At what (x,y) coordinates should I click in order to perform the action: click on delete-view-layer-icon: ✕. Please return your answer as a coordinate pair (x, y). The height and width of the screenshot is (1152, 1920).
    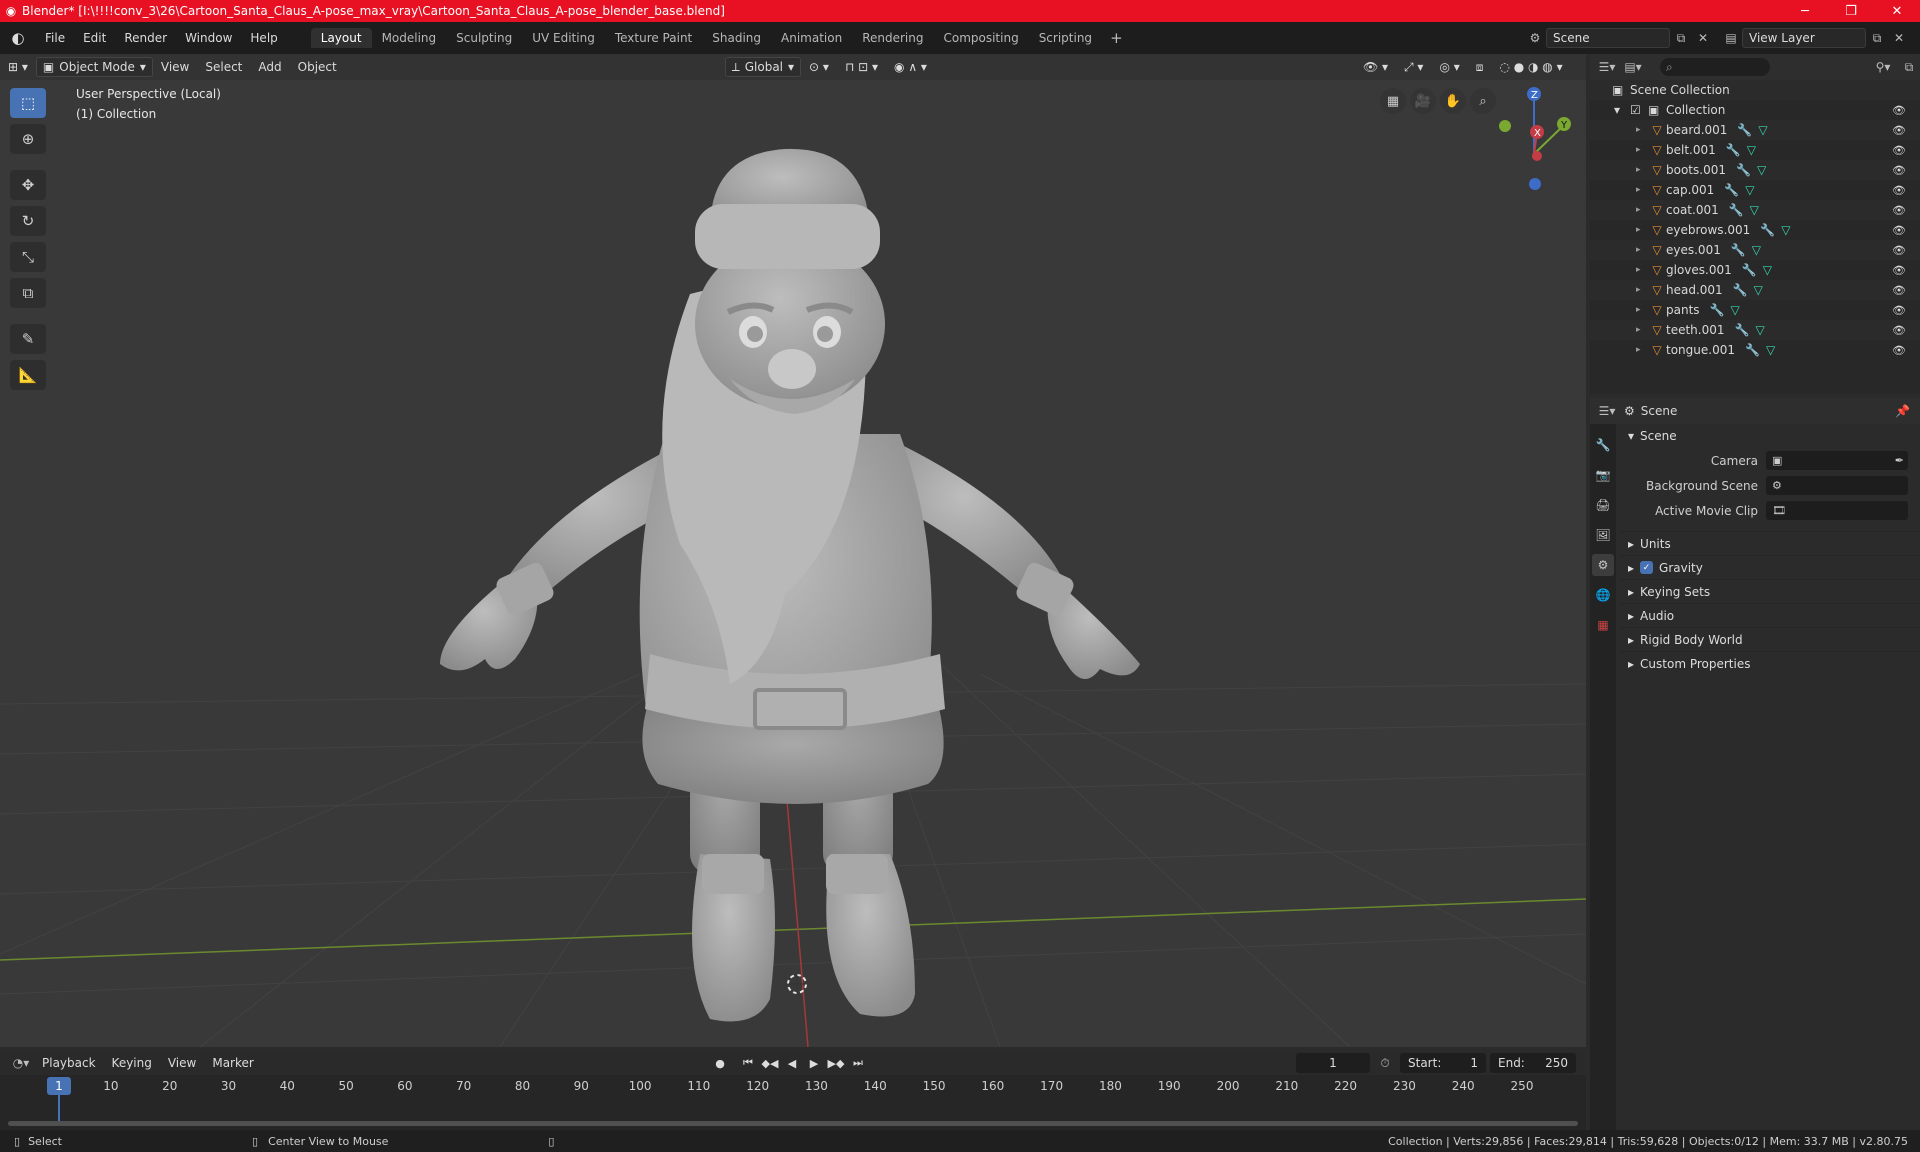
    Looking at the image, I should click on (1899, 38).